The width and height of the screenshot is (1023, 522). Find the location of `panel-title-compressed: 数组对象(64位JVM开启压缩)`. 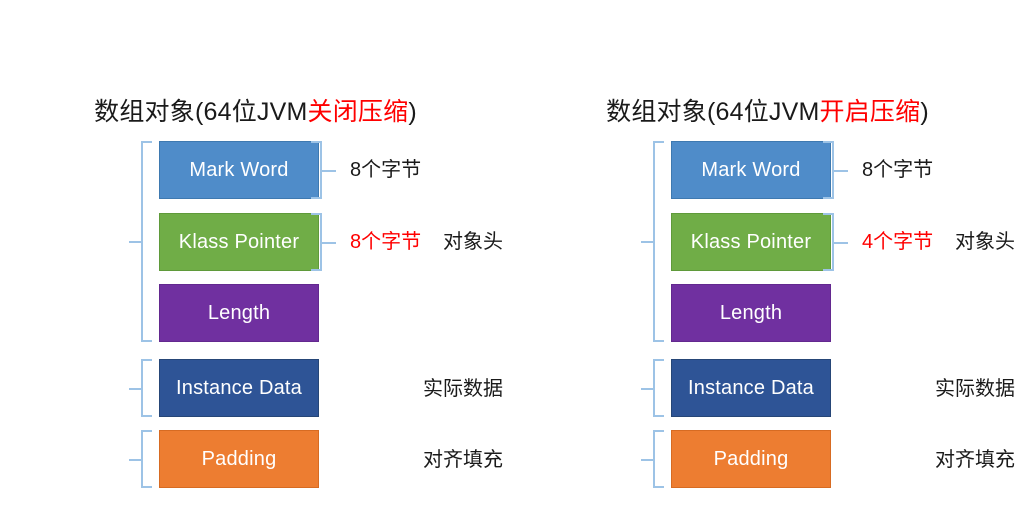

panel-title-compressed: 数组对象(64位JVM开启压缩) is located at coordinates (767, 112).